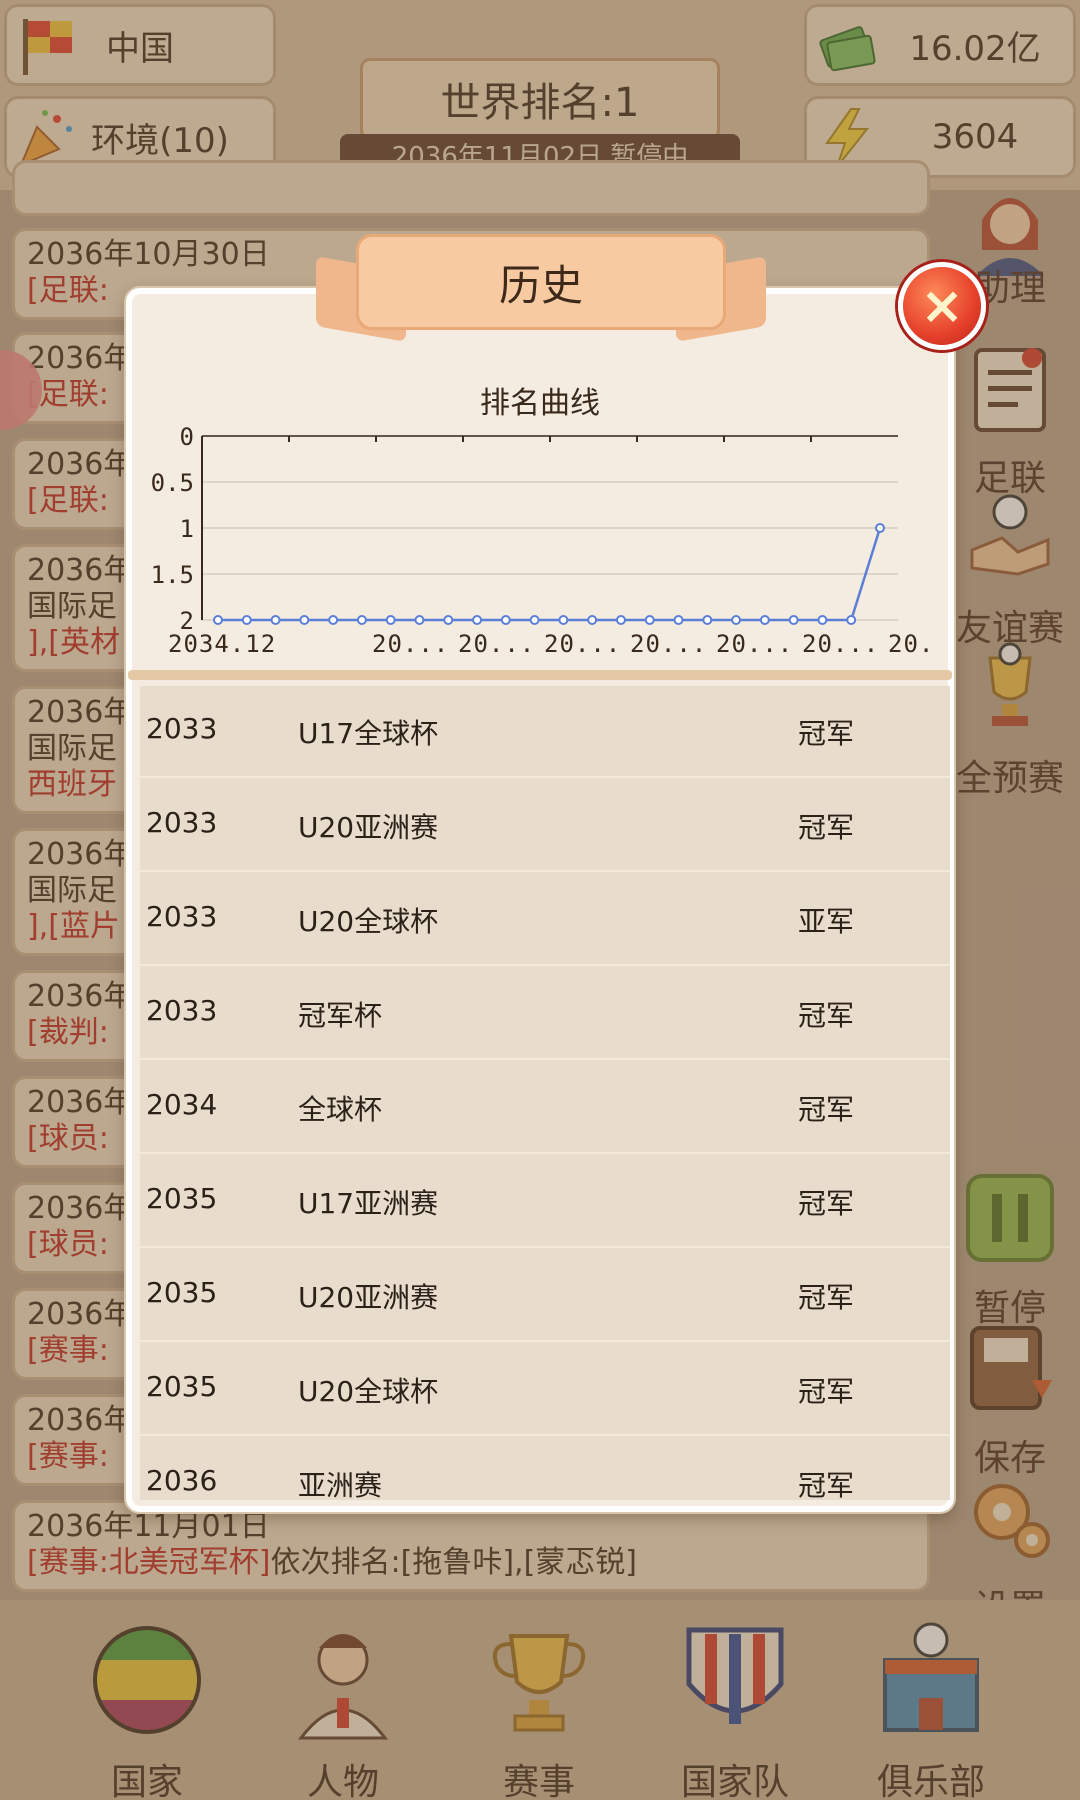 Image resolution: width=1080 pixels, height=1800 pixels. I want to click on chart-title: 排名曲线, so click(540, 403).